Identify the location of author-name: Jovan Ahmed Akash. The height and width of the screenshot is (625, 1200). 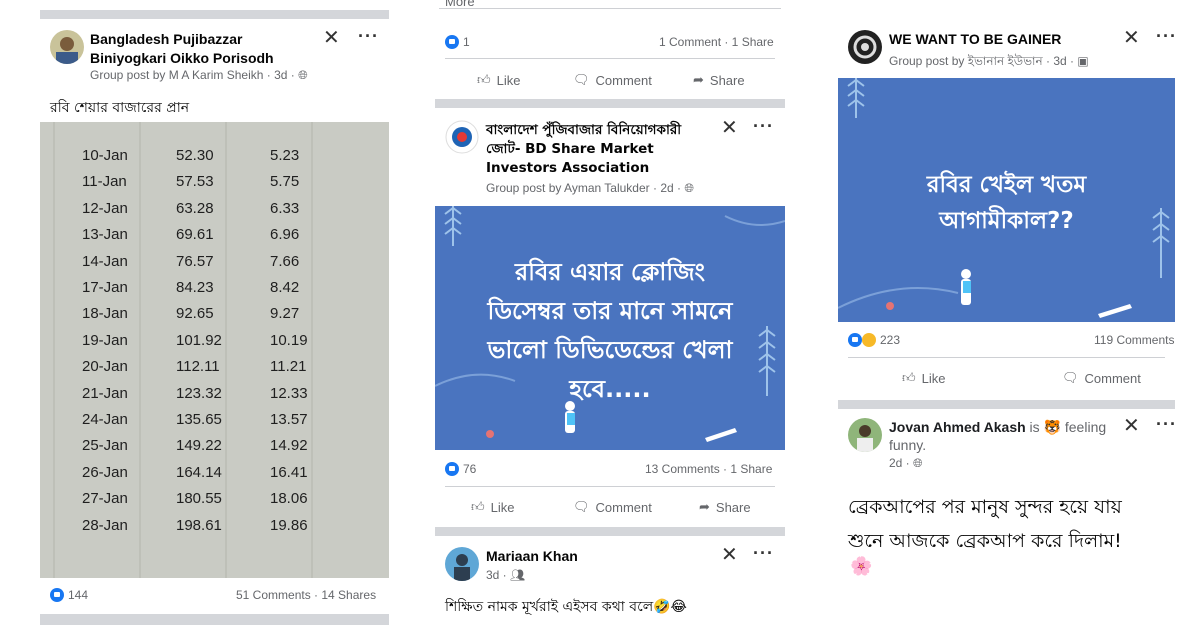
(957, 427).